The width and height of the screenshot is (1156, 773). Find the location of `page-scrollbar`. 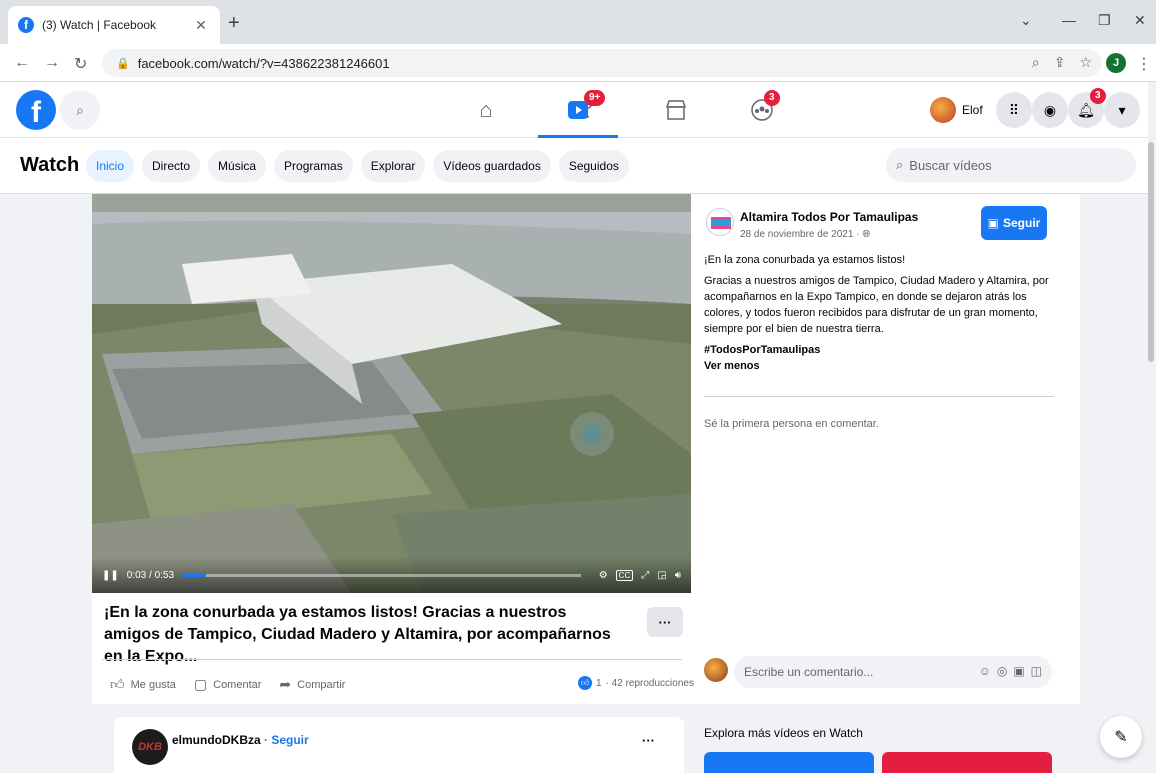

page-scrollbar is located at coordinates (1152, 427).